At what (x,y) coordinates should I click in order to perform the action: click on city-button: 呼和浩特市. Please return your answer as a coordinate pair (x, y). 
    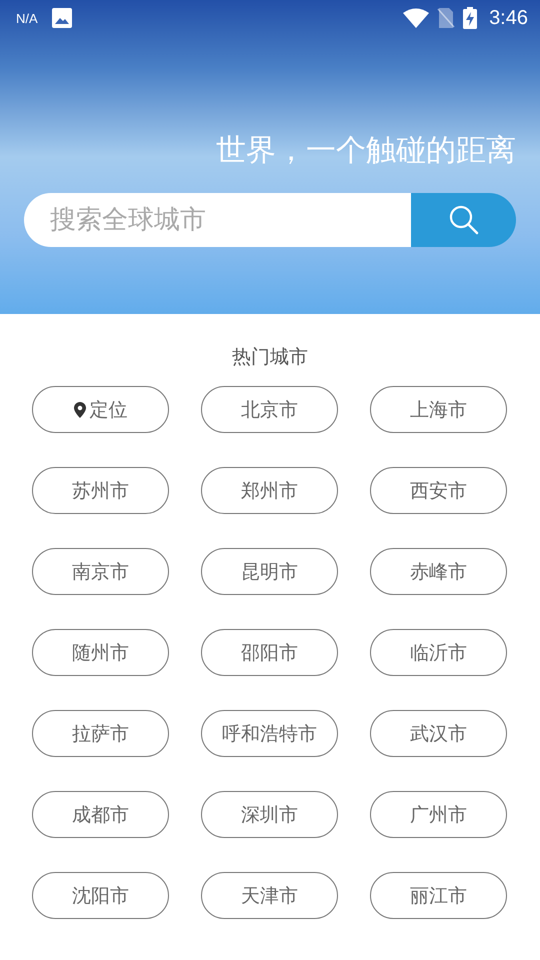
    Looking at the image, I should click on (269, 733).